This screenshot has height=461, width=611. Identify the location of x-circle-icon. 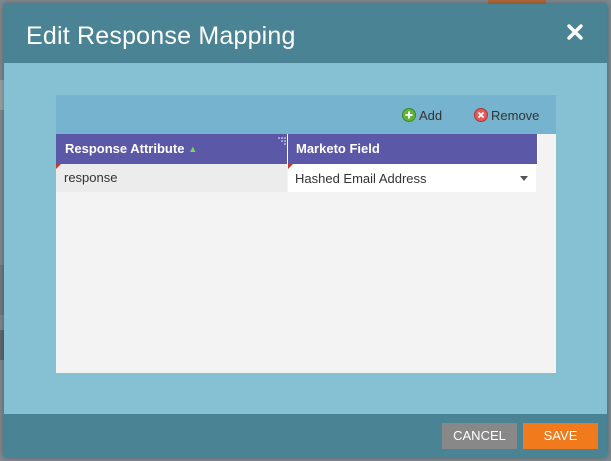
(481, 115).